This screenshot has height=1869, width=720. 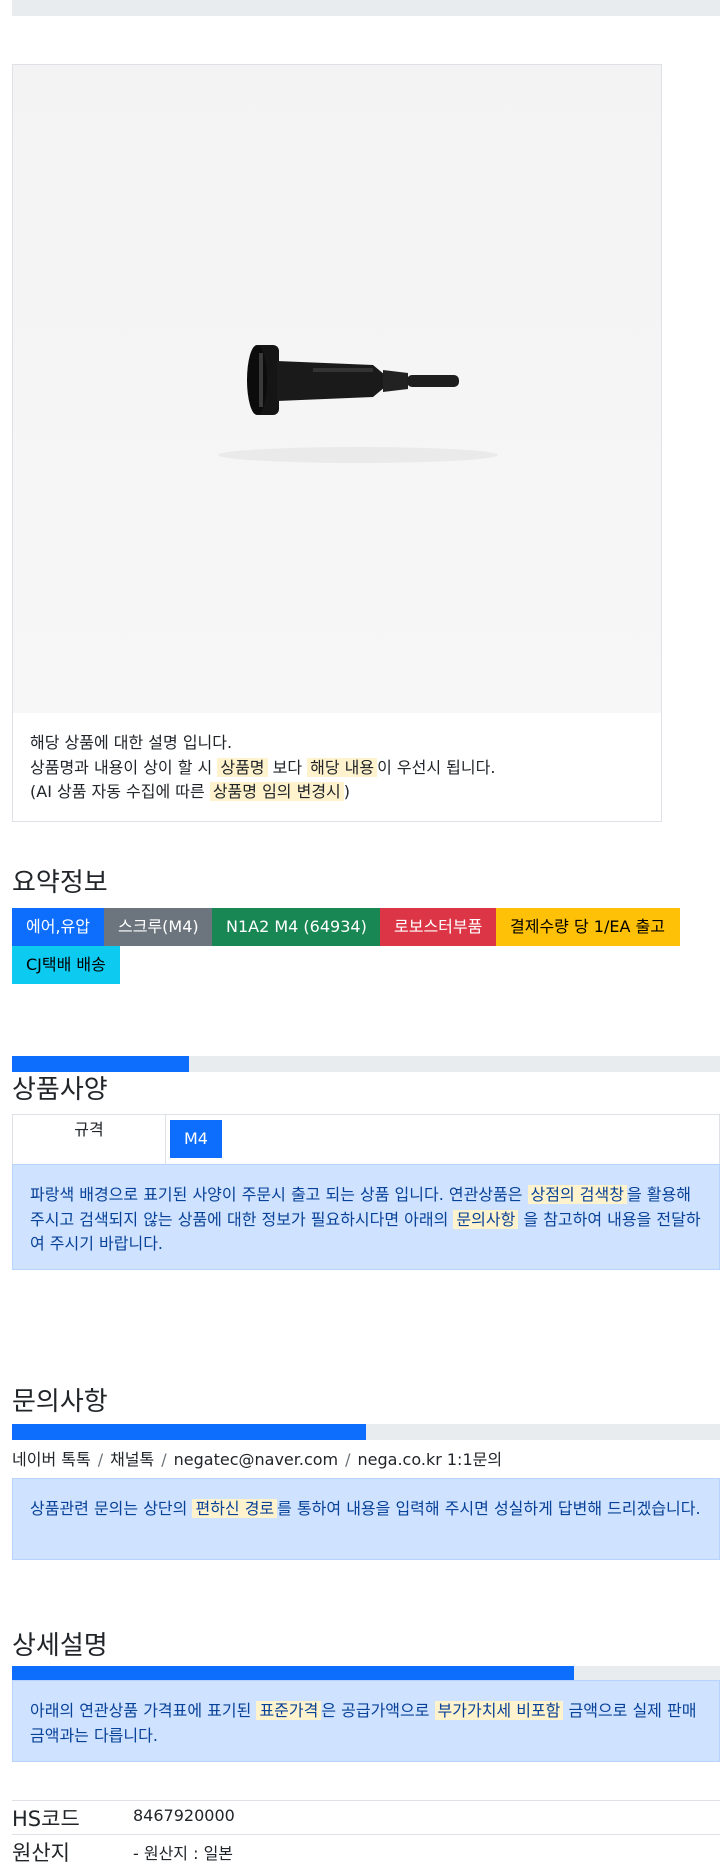 I want to click on text-segment: 보다, so click(x=287, y=767).